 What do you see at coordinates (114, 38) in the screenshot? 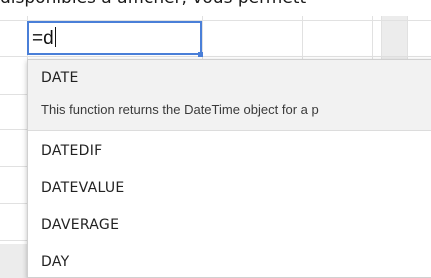
I see `active-cell-editor: =d` at bounding box center [114, 38].